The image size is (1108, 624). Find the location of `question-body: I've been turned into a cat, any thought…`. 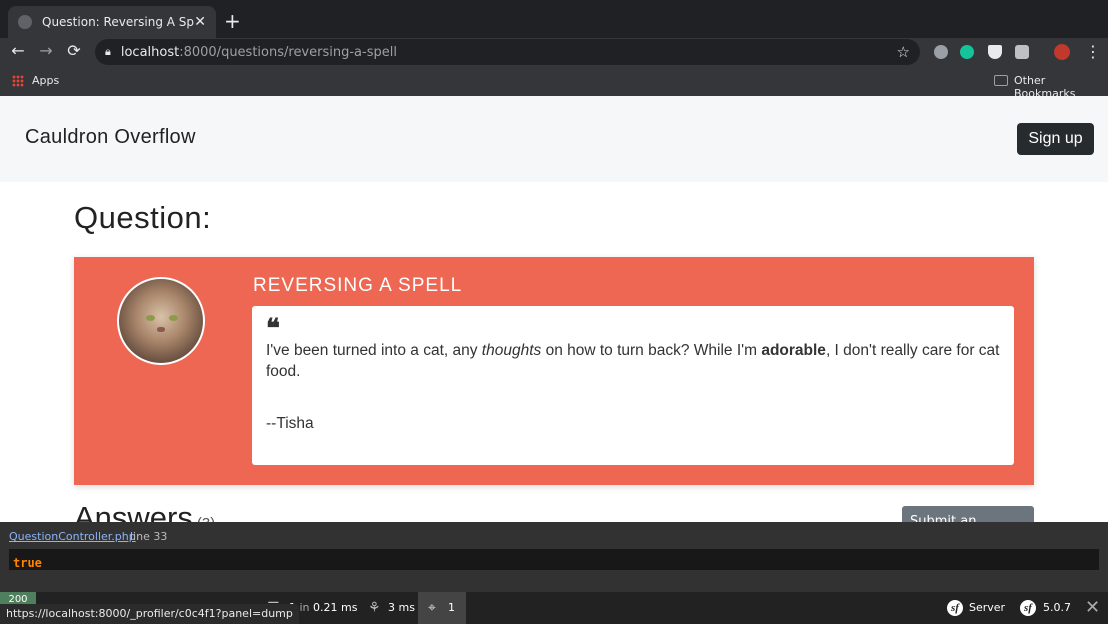

question-body: I've been turned into a cat, any thought… is located at coordinates (633, 361).